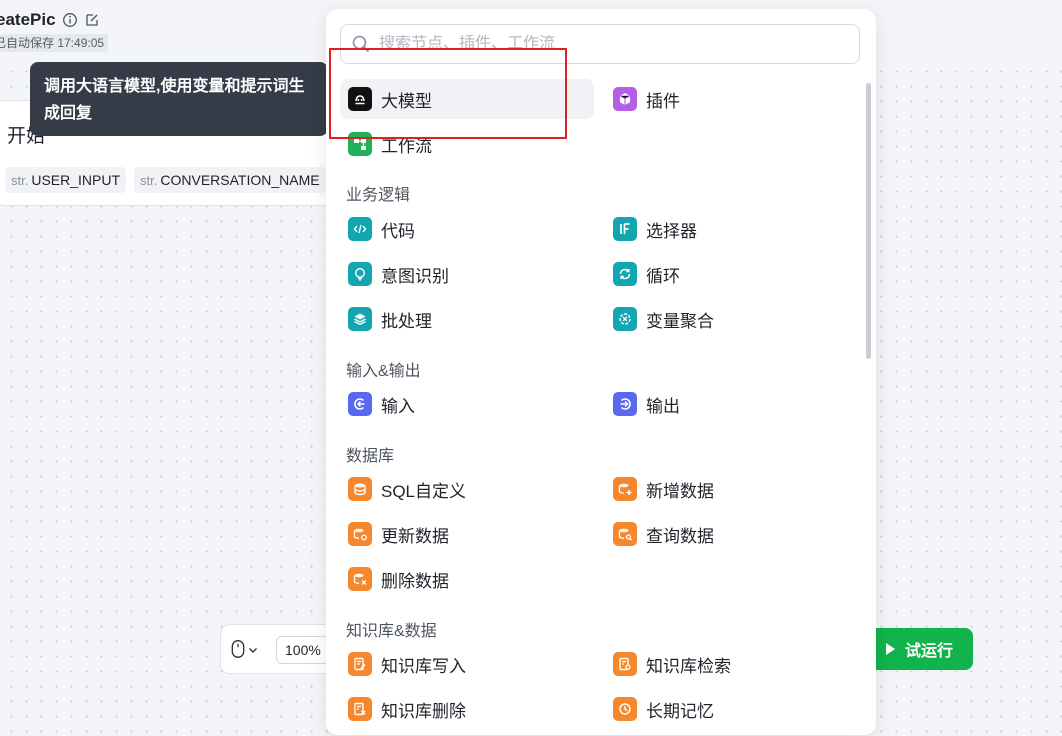 The image size is (1062, 736). I want to click on search-input, so click(619, 44).